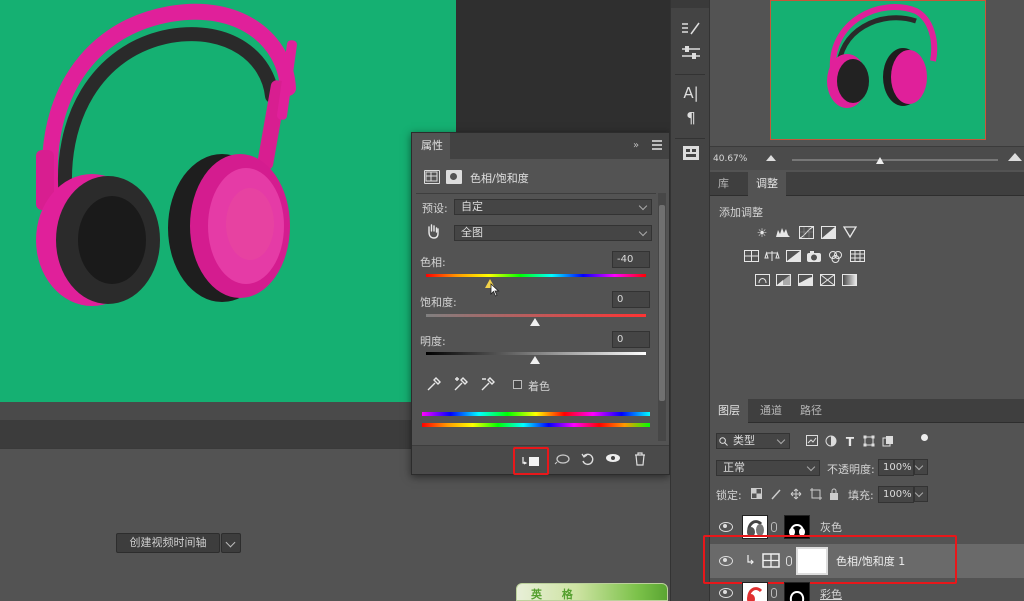 The height and width of the screenshot is (601, 1024). What do you see at coordinates (751, 257) in the screenshot?
I see `hue-saturation-icon` at bounding box center [751, 257].